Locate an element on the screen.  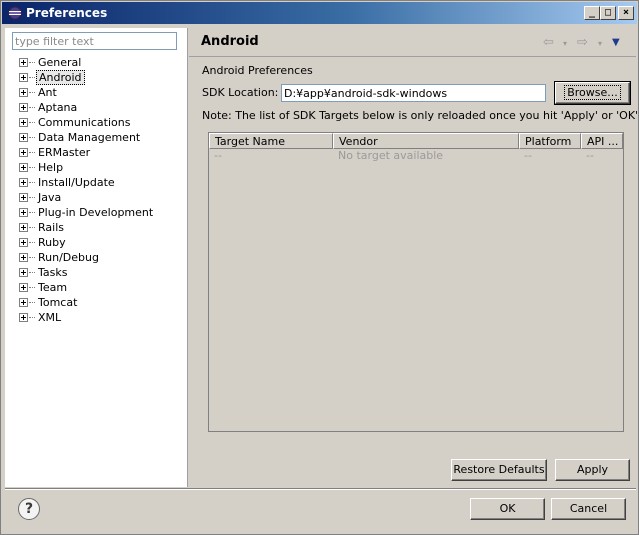
table-row: -- No target available -- -- is located at coordinates (416, 156).